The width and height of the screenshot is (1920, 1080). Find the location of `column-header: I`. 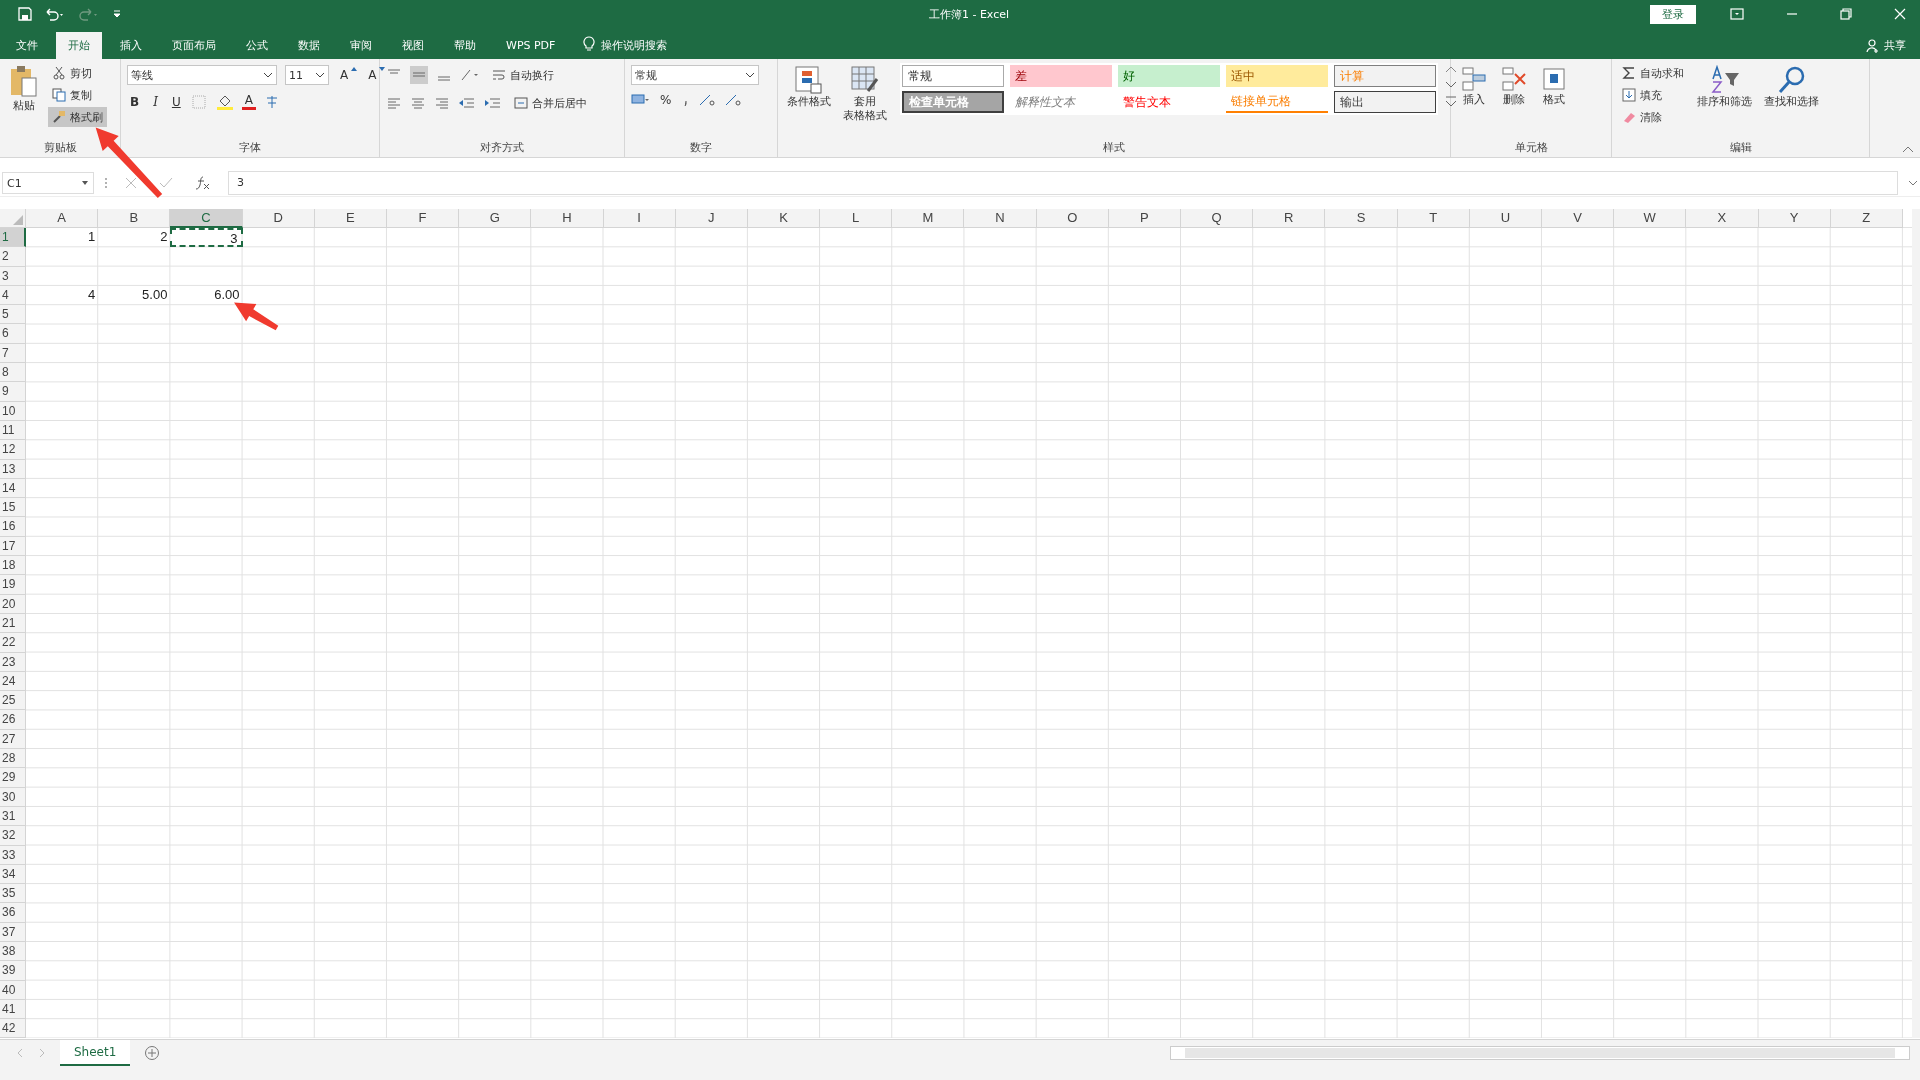

column-header: I is located at coordinates (639, 218).